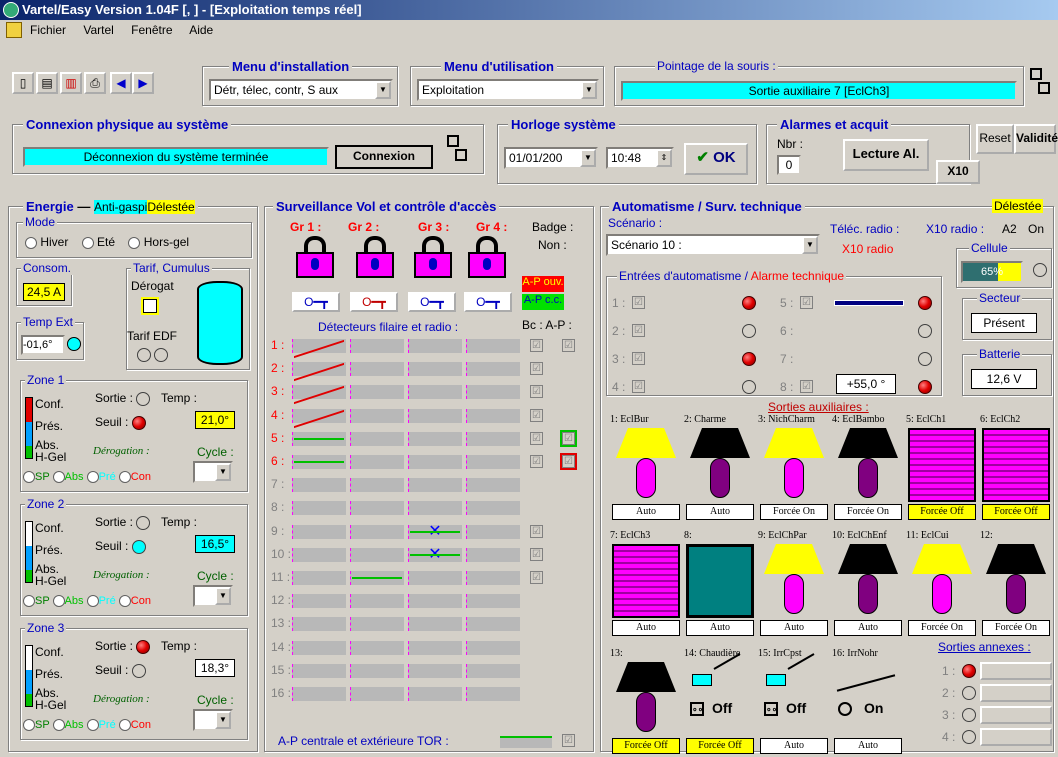 This screenshot has height=757, width=1058. Describe the element at coordinates (720, 581) in the screenshot. I see `window-icon` at that location.